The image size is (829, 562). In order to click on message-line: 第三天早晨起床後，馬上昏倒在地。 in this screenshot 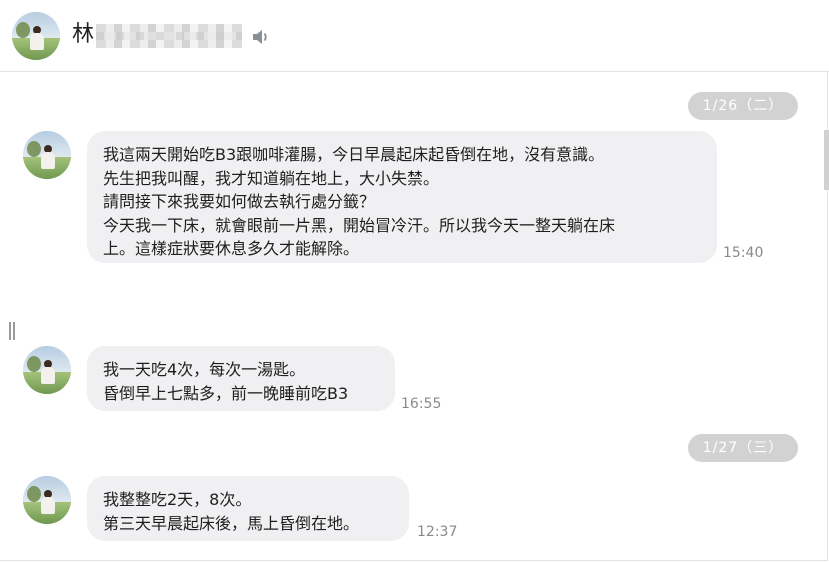, I will do `click(231, 523)`.